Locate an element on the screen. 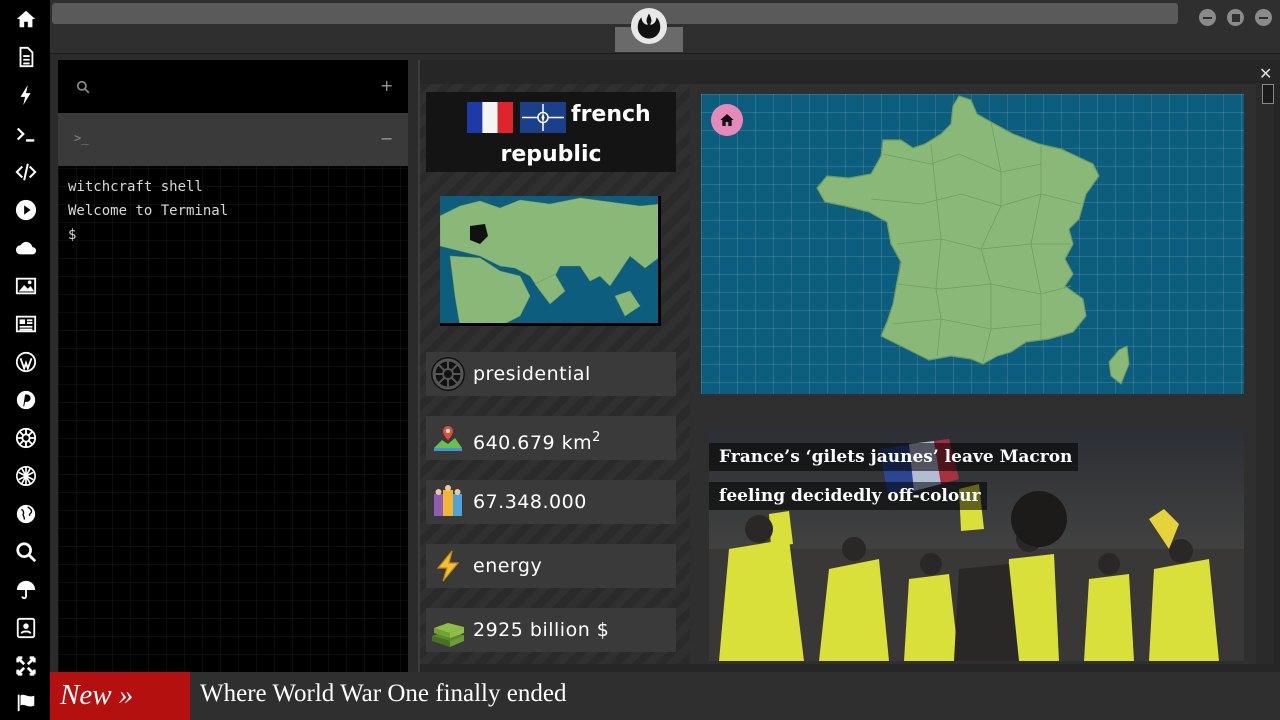 This screenshot has width=1280, height=720. expand-icon is located at coordinates (26, 666).